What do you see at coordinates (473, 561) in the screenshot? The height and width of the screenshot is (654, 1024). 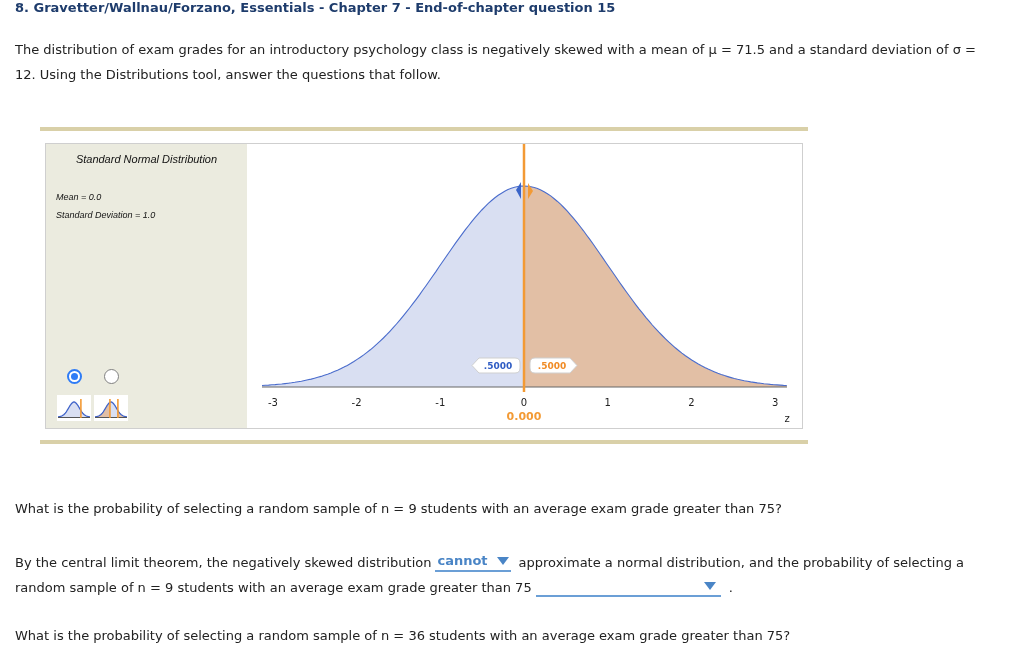 I see `answer-dropdown: cannot` at bounding box center [473, 561].